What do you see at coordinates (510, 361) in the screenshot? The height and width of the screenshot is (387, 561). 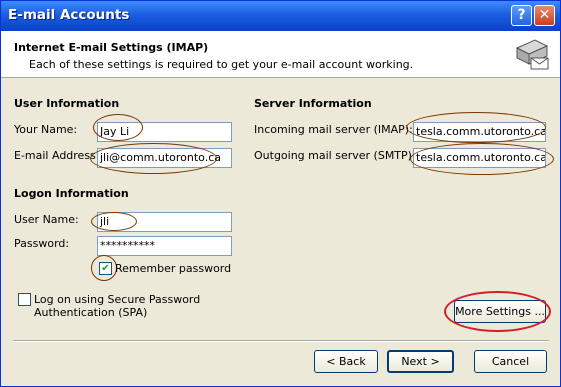 I see `cancel-button: Cancel` at bounding box center [510, 361].